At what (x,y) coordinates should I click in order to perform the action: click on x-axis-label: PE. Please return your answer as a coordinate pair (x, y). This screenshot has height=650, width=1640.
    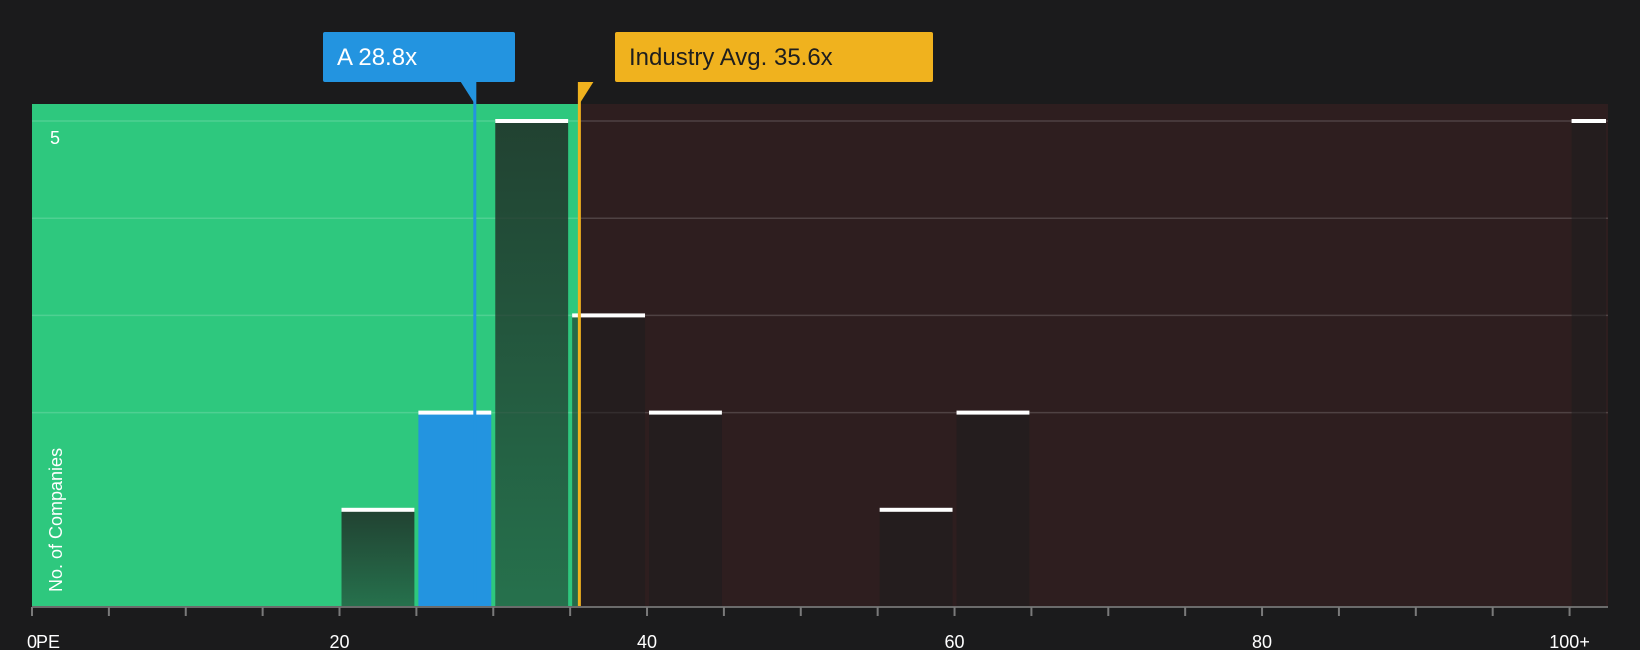
    Looking at the image, I should click on (48, 641).